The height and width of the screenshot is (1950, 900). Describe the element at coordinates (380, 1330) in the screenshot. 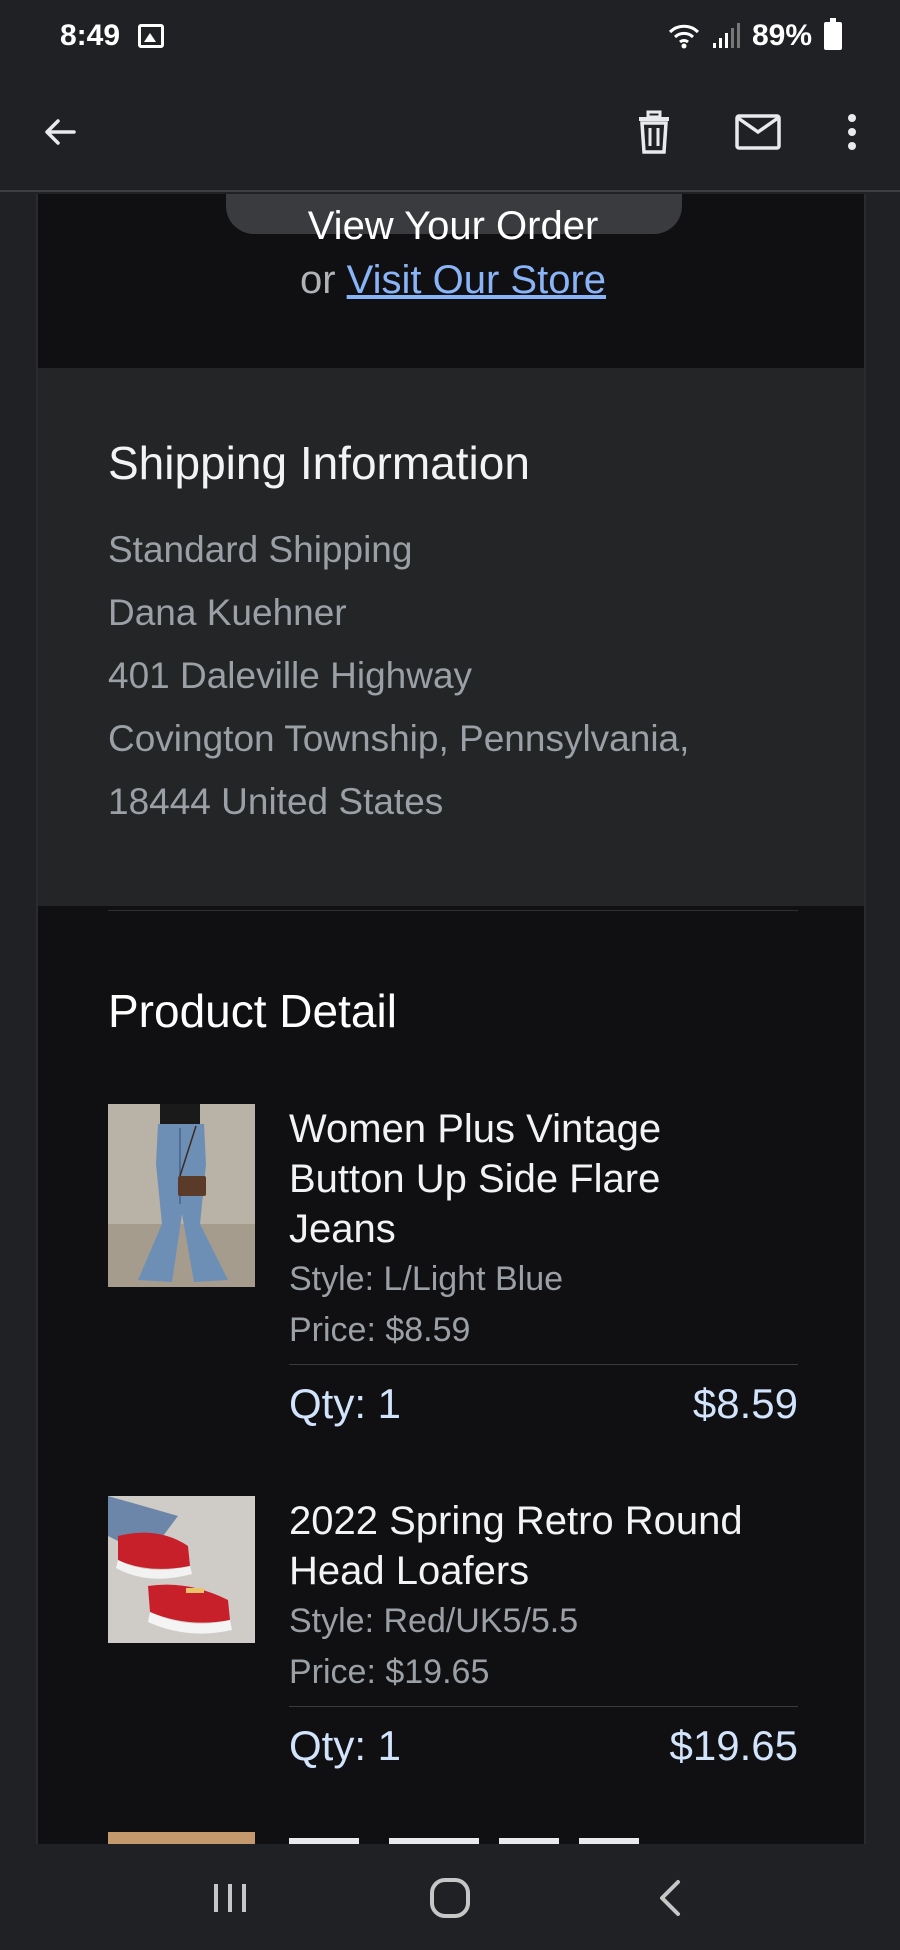

I see `product-price: Price: $8.59` at that location.